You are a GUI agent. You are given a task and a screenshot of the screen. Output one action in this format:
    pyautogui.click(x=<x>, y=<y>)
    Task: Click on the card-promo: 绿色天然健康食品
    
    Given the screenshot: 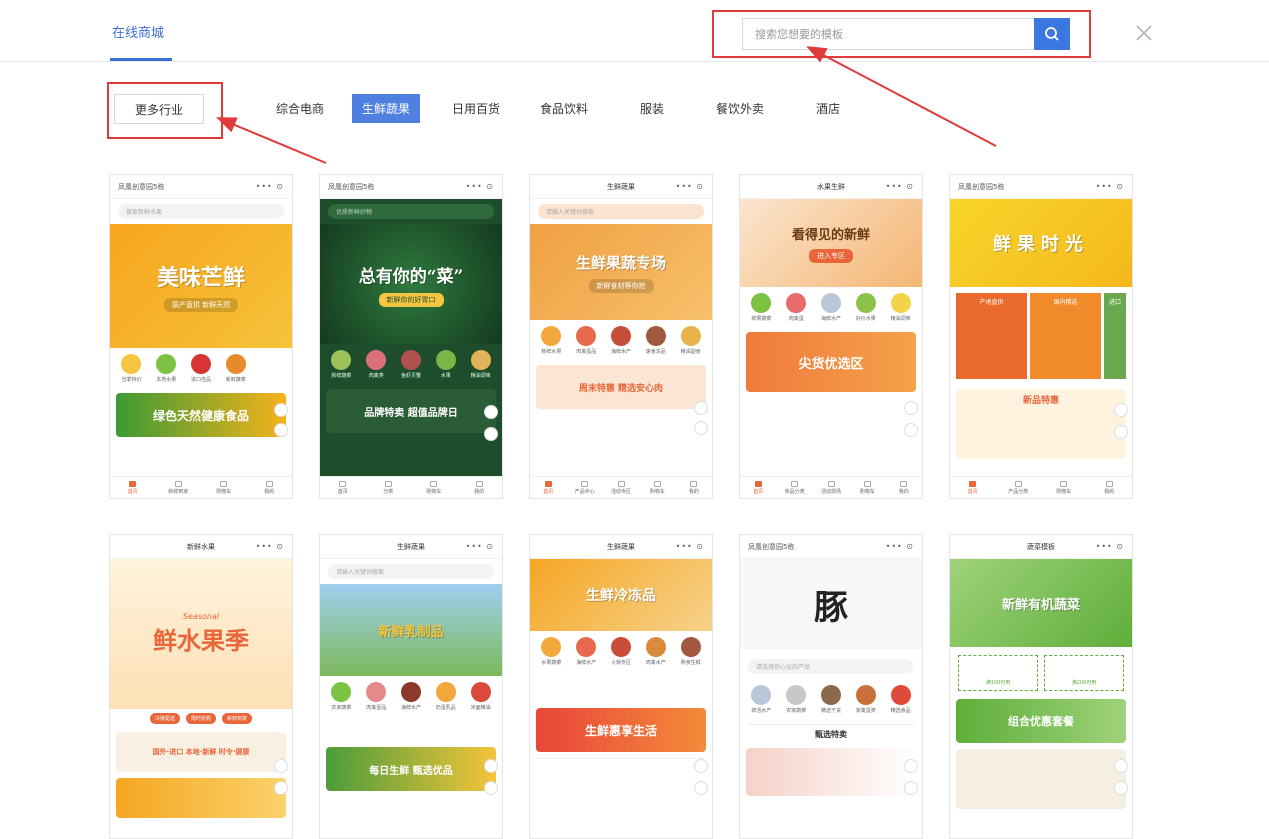 What is the action you would take?
    pyautogui.click(x=201, y=415)
    